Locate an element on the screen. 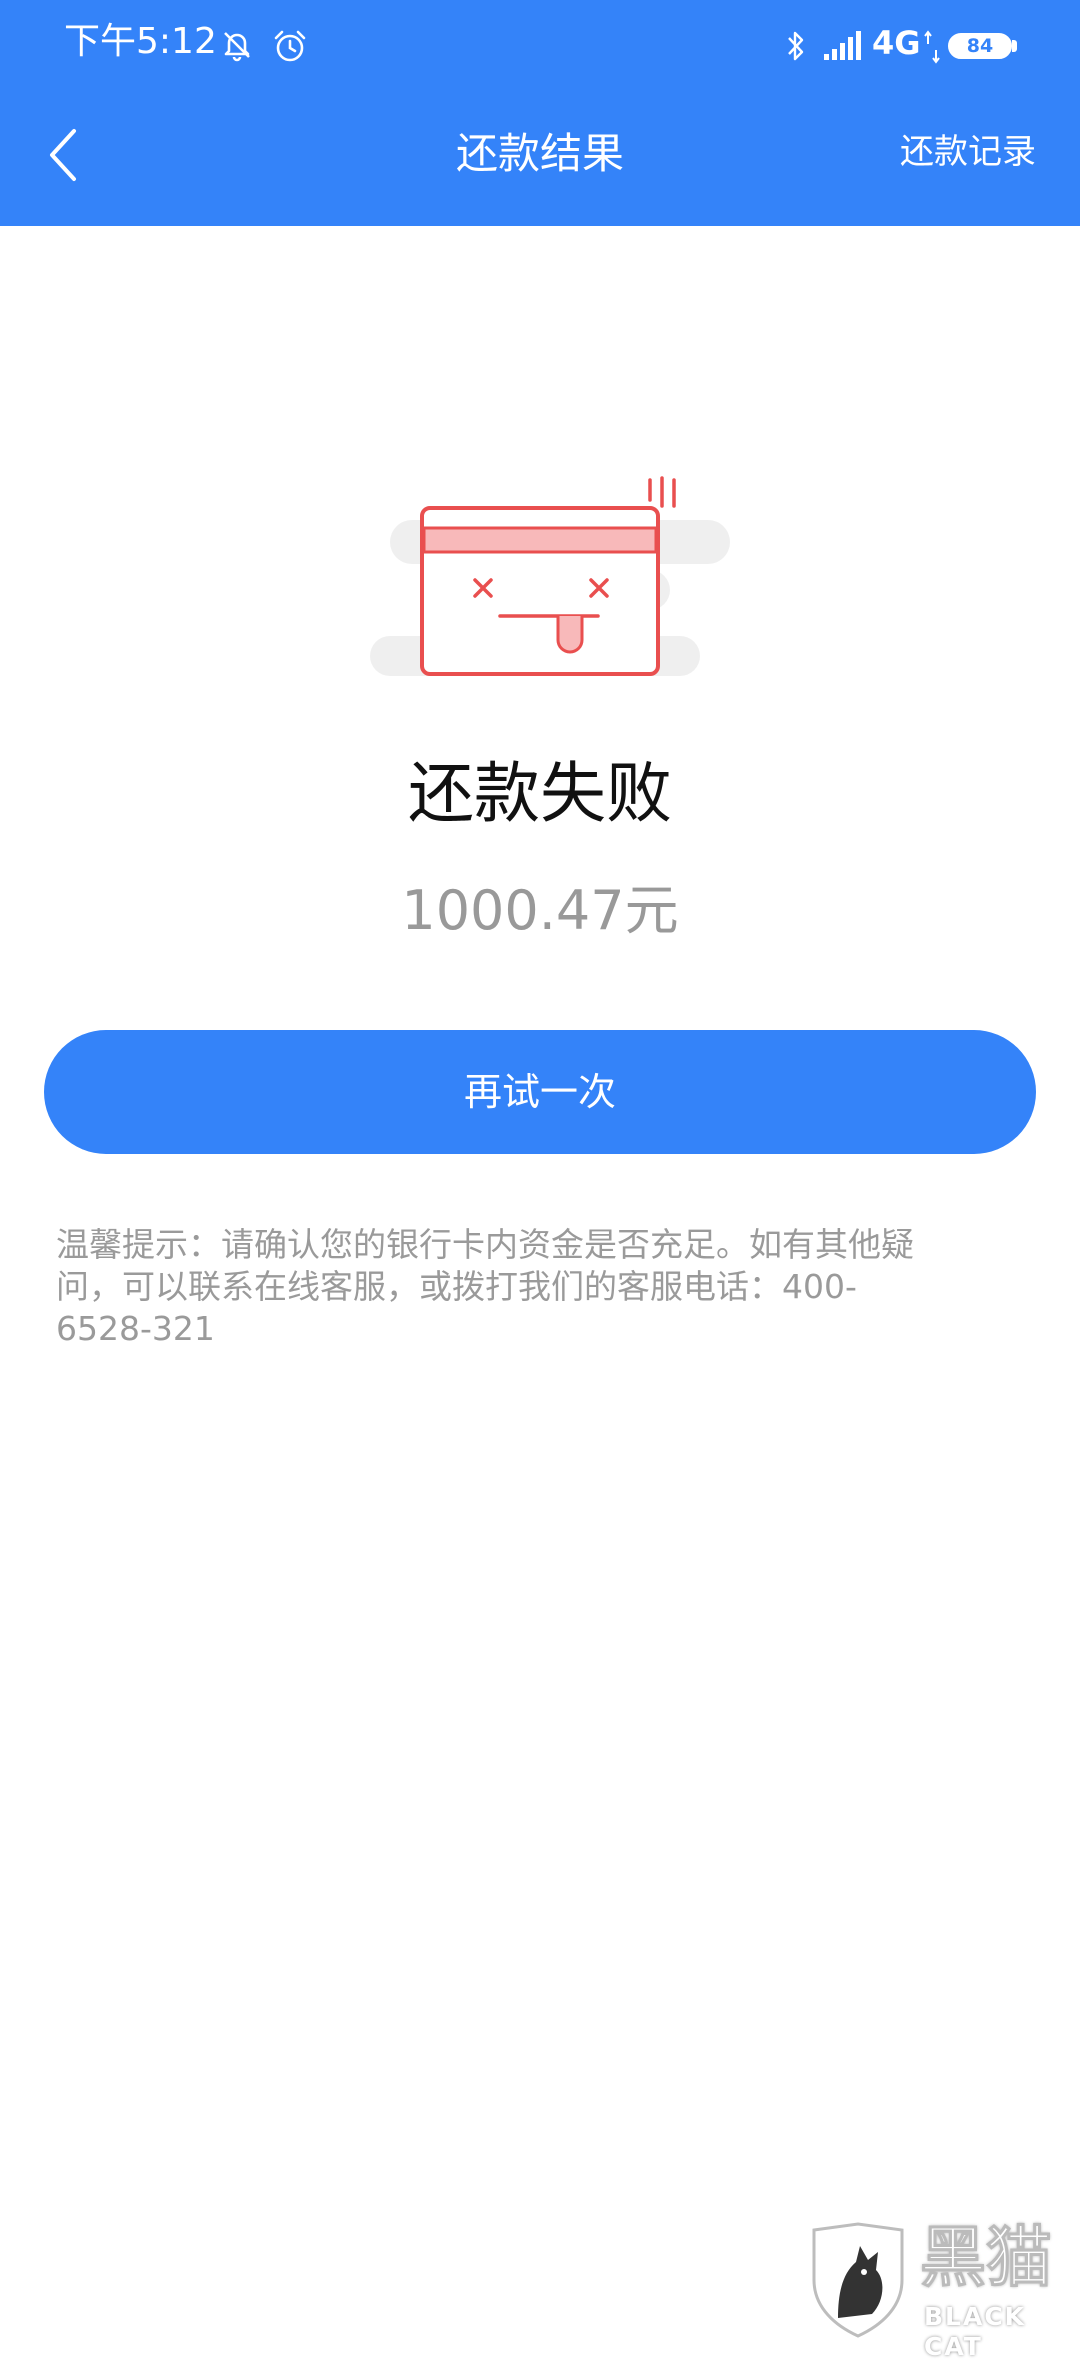 This screenshot has height=2362, width=1080. result-amount: 1000.47元 is located at coordinates (540, 910).